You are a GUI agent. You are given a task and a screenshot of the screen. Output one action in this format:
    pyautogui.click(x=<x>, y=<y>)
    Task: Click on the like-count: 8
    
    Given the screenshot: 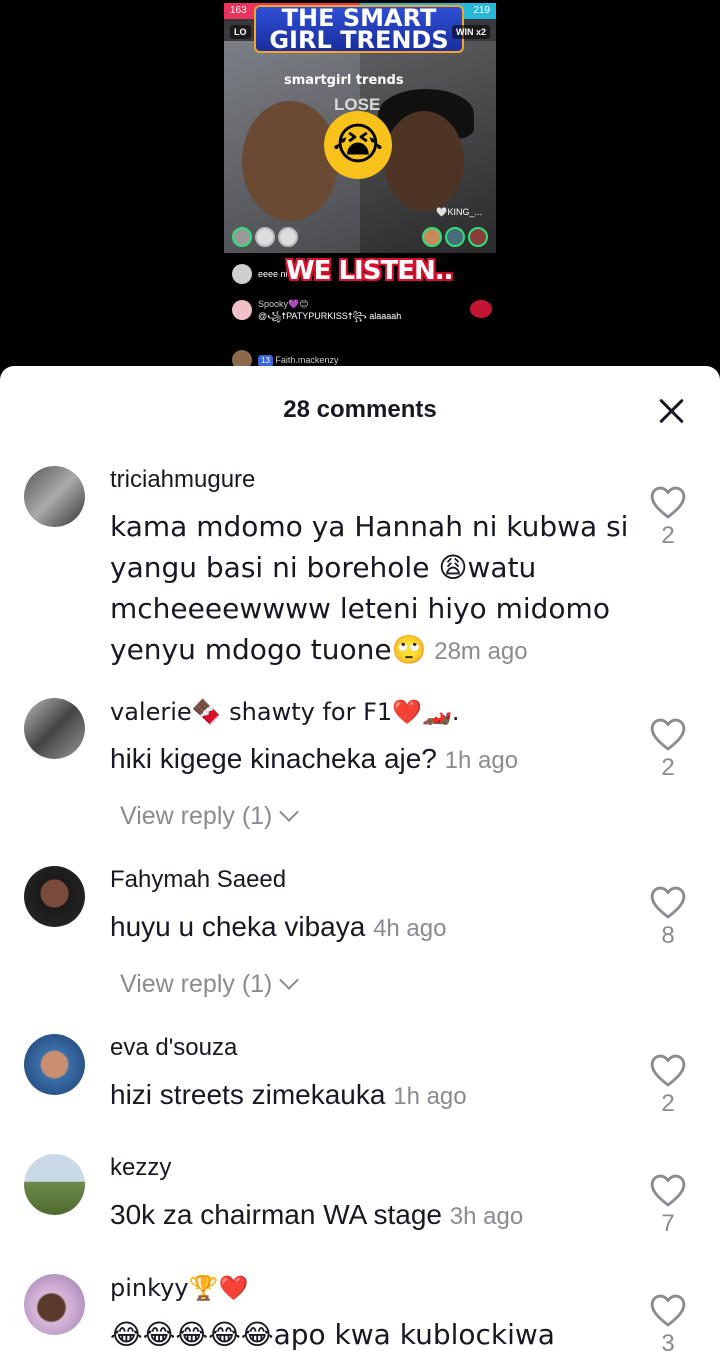 What is the action you would take?
    pyautogui.click(x=668, y=935)
    